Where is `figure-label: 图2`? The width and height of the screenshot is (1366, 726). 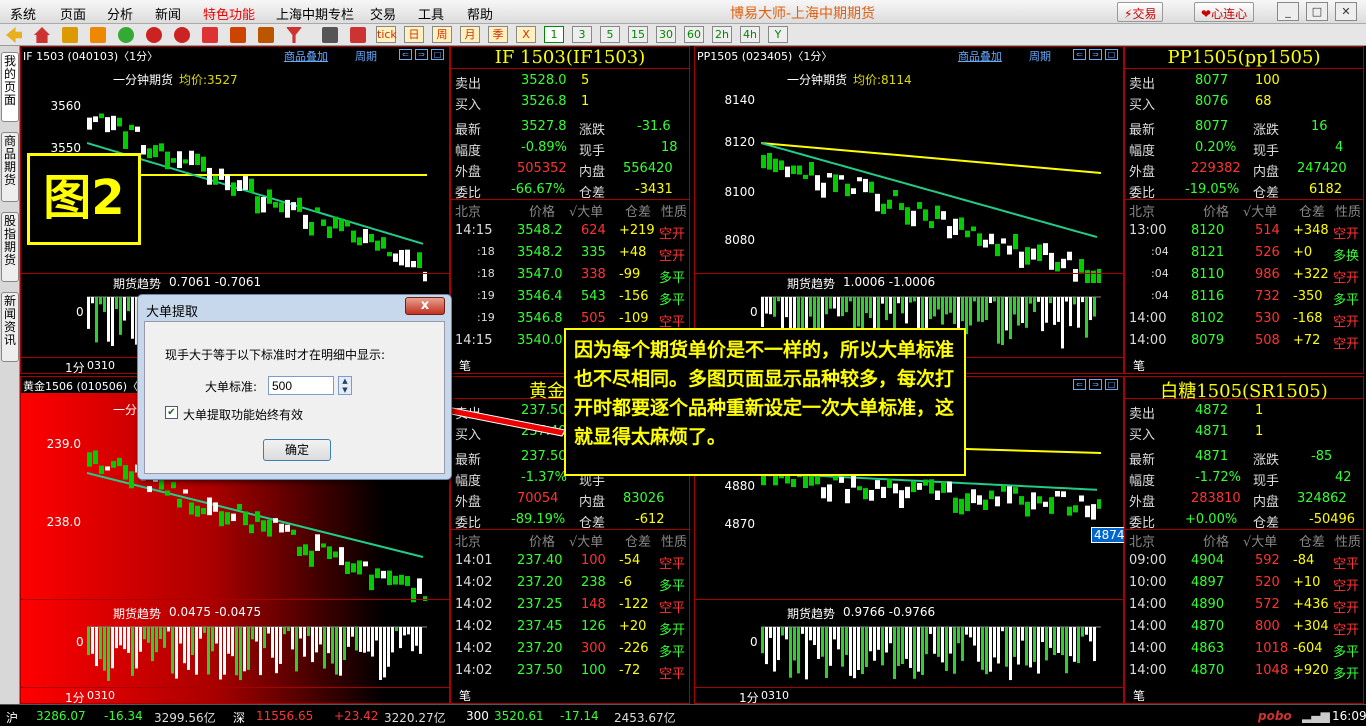
figure-label: 图2 is located at coordinates (84, 199).